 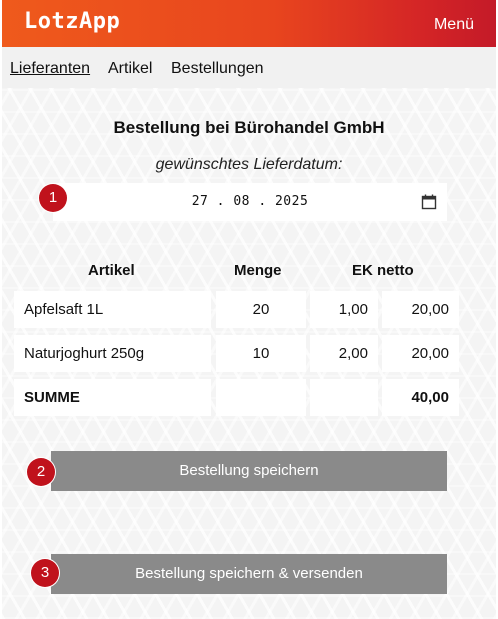 What do you see at coordinates (249, 471) in the screenshot?
I see `save-order-button: Bestellung speichern` at bounding box center [249, 471].